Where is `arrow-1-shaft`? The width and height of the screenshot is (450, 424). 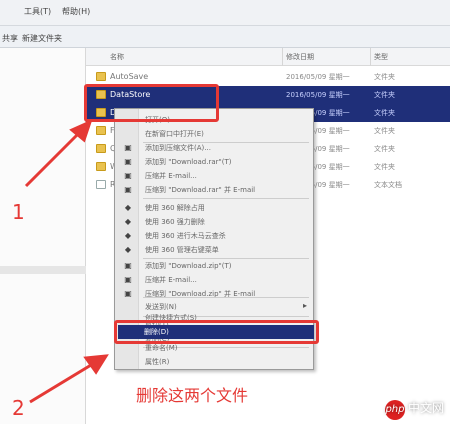 arrow-1-shaft is located at coordinates (54, 158).